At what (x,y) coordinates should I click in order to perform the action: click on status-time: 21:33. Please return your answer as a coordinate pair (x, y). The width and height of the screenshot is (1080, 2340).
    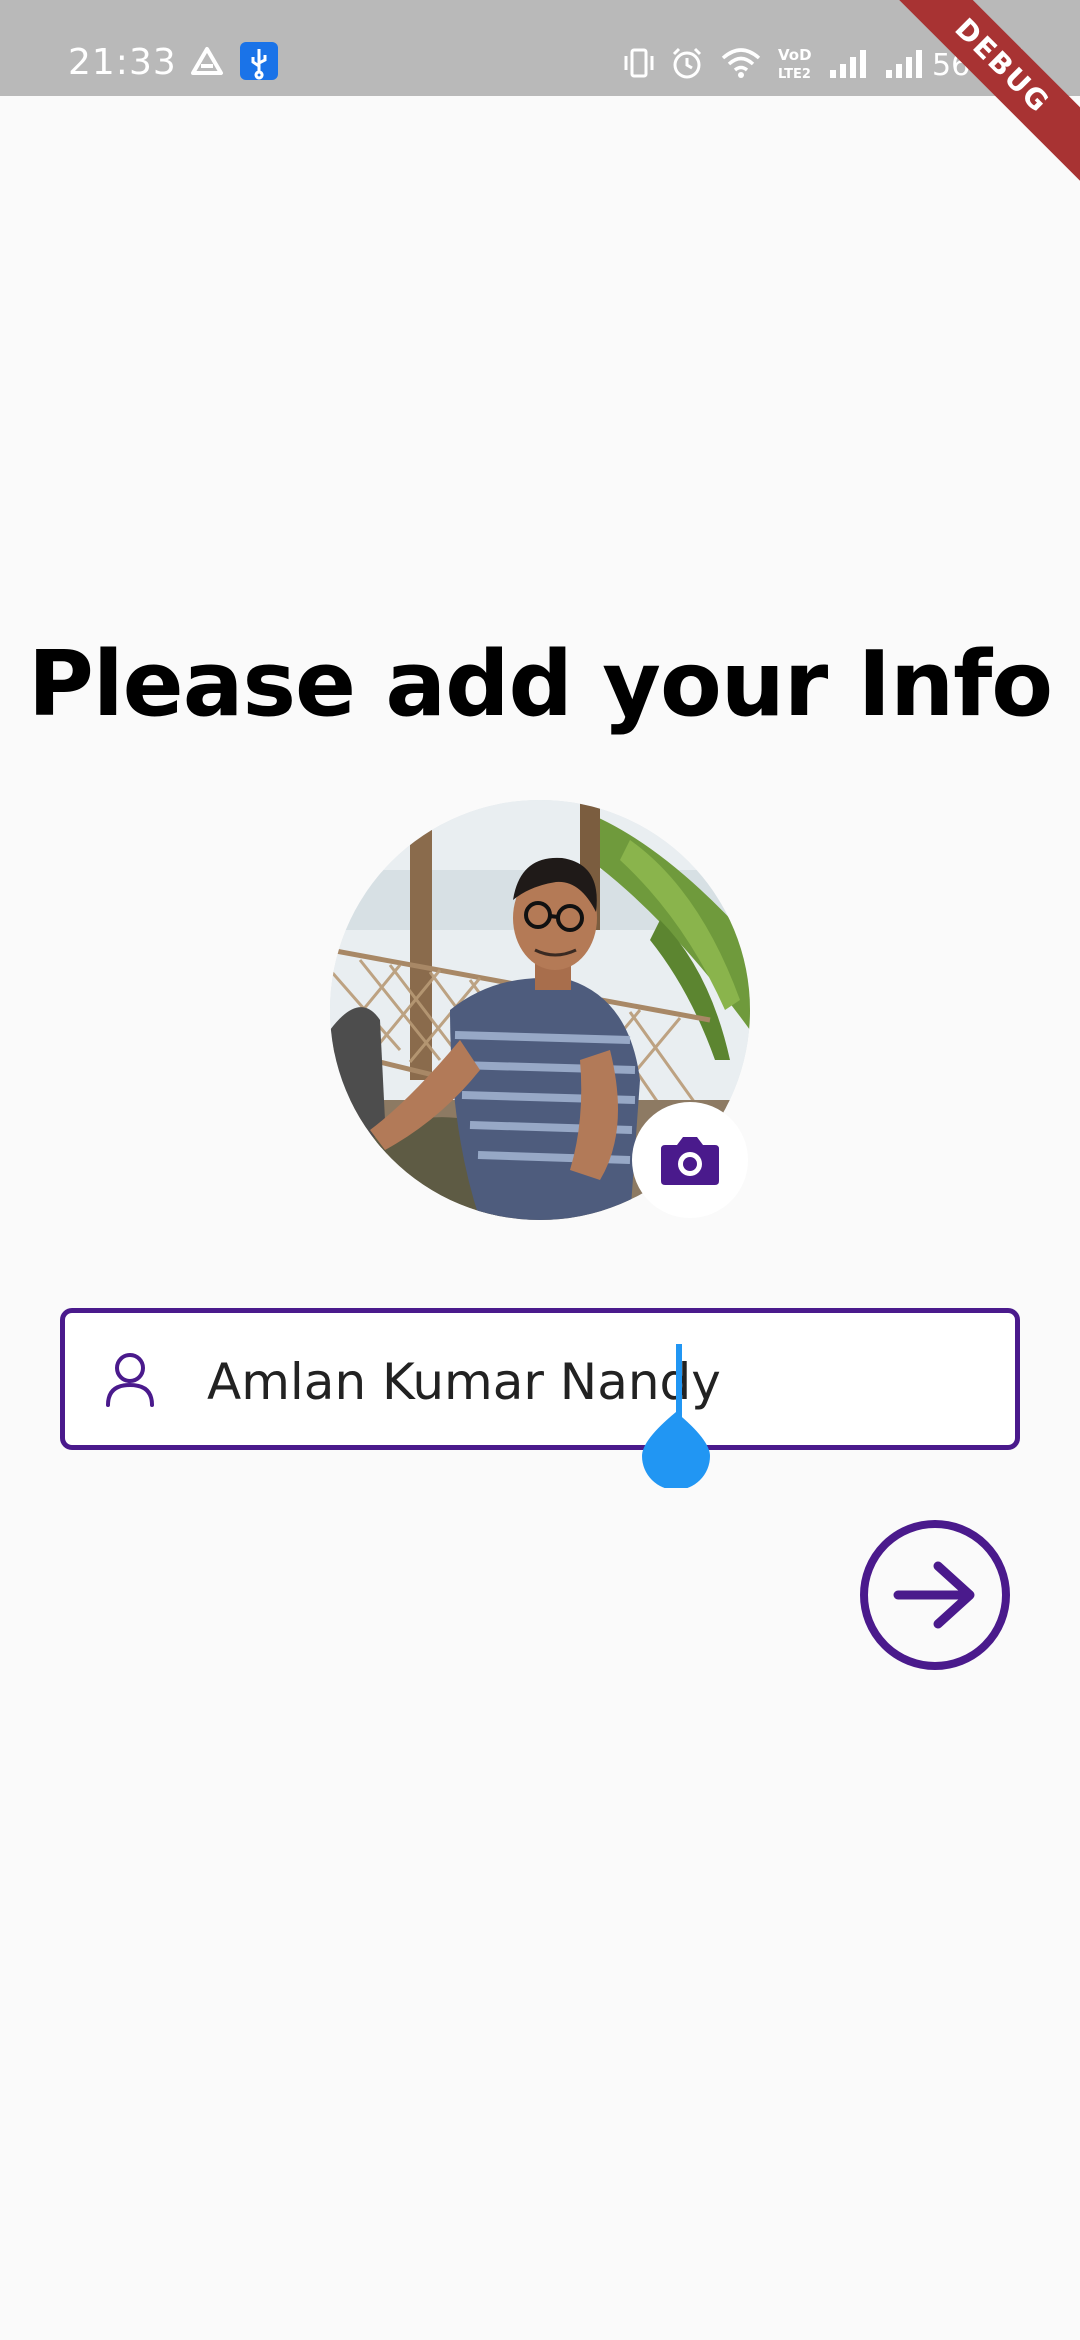
    Looking at the image, I should click on (122, 62).